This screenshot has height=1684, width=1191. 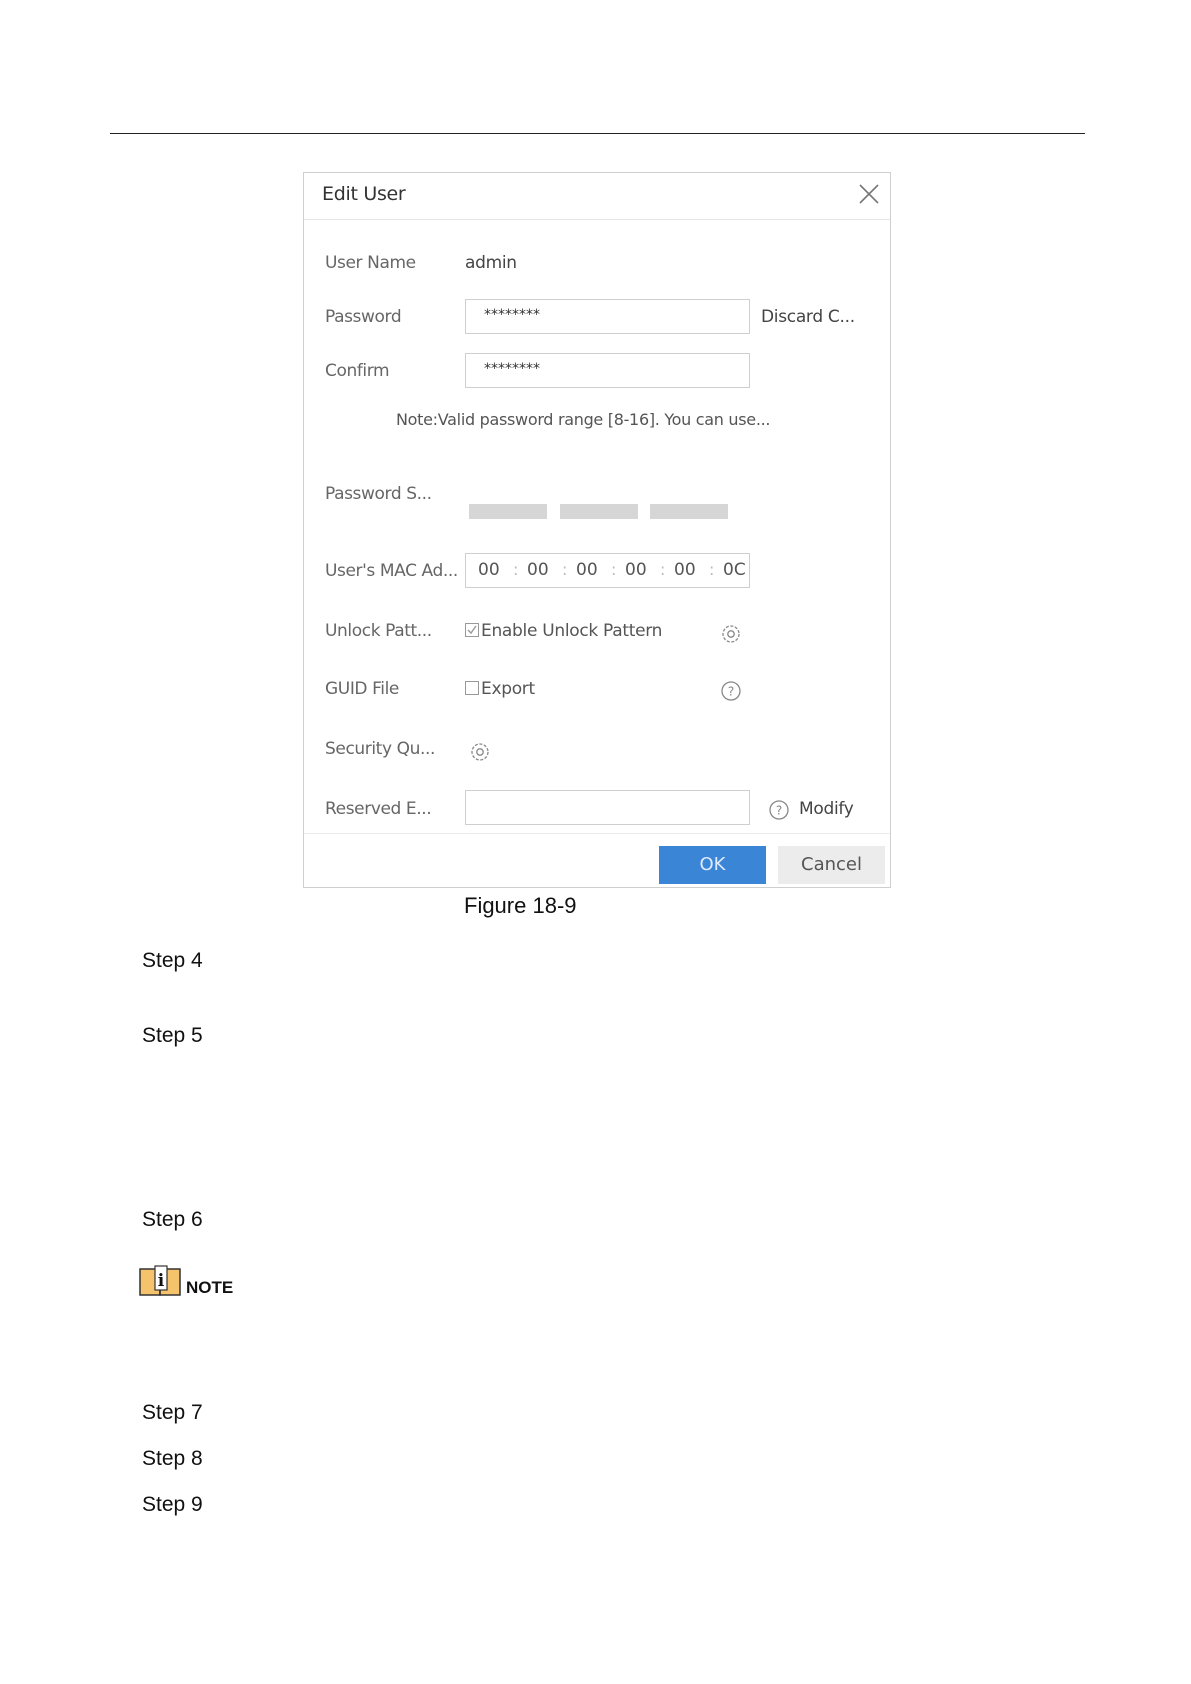 I want to click on password-input: ********, so click(x=607, y=316).